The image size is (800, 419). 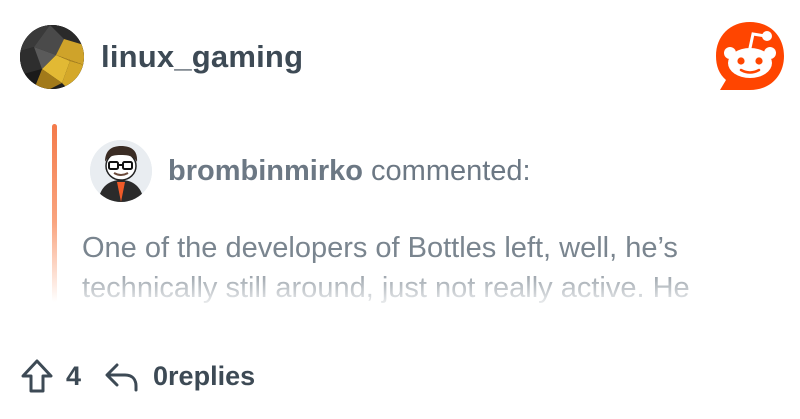 I want to click on upvote-button: 4, so click(x=50, y=376).